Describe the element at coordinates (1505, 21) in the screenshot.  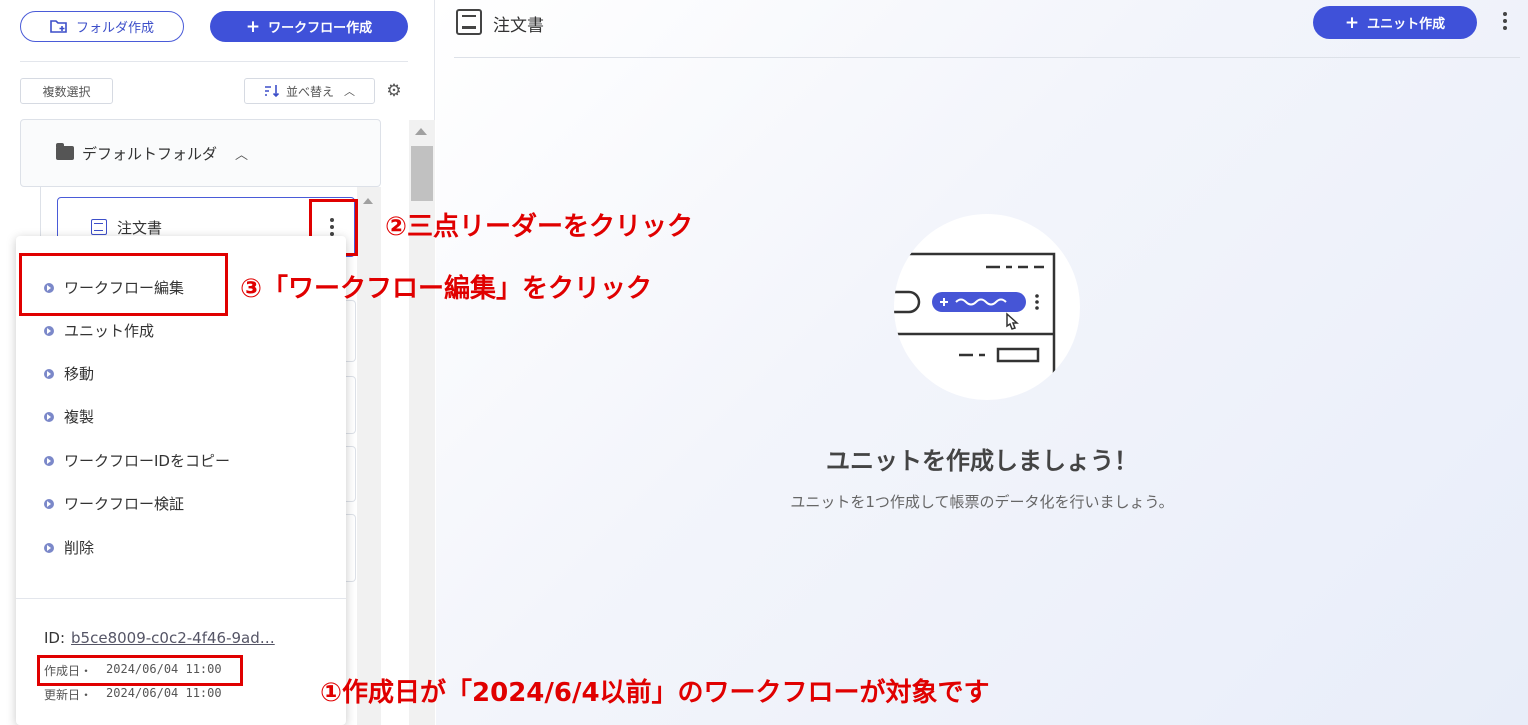
I see `more-options-icon` at that location.